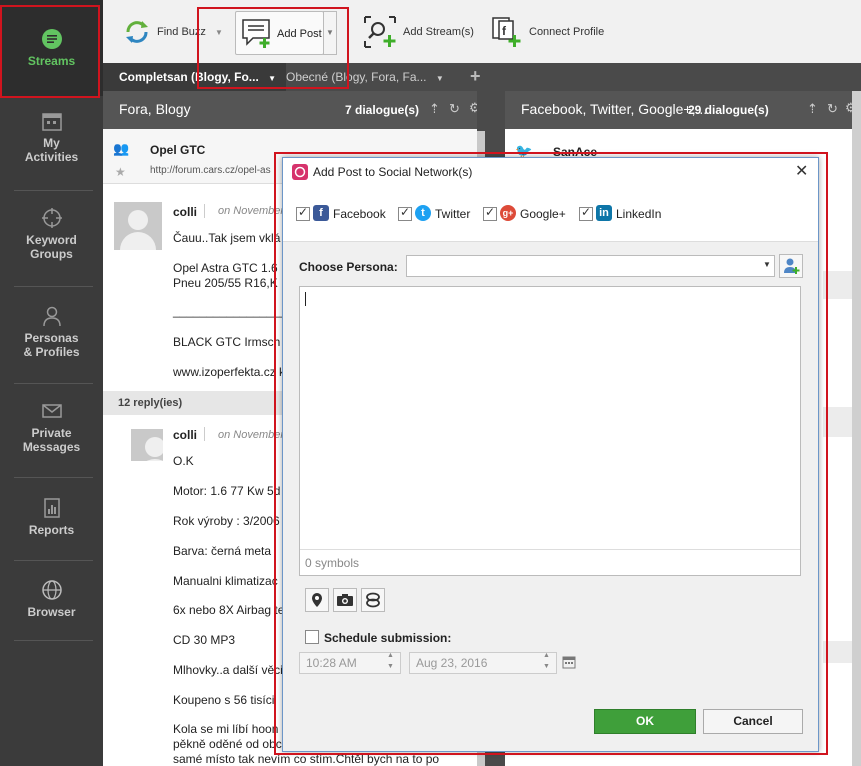 The height and width of the screenshot is (766, 861). I want to click on thread-url: http://forum.cars.cz/opel-as, so click(210, 170).